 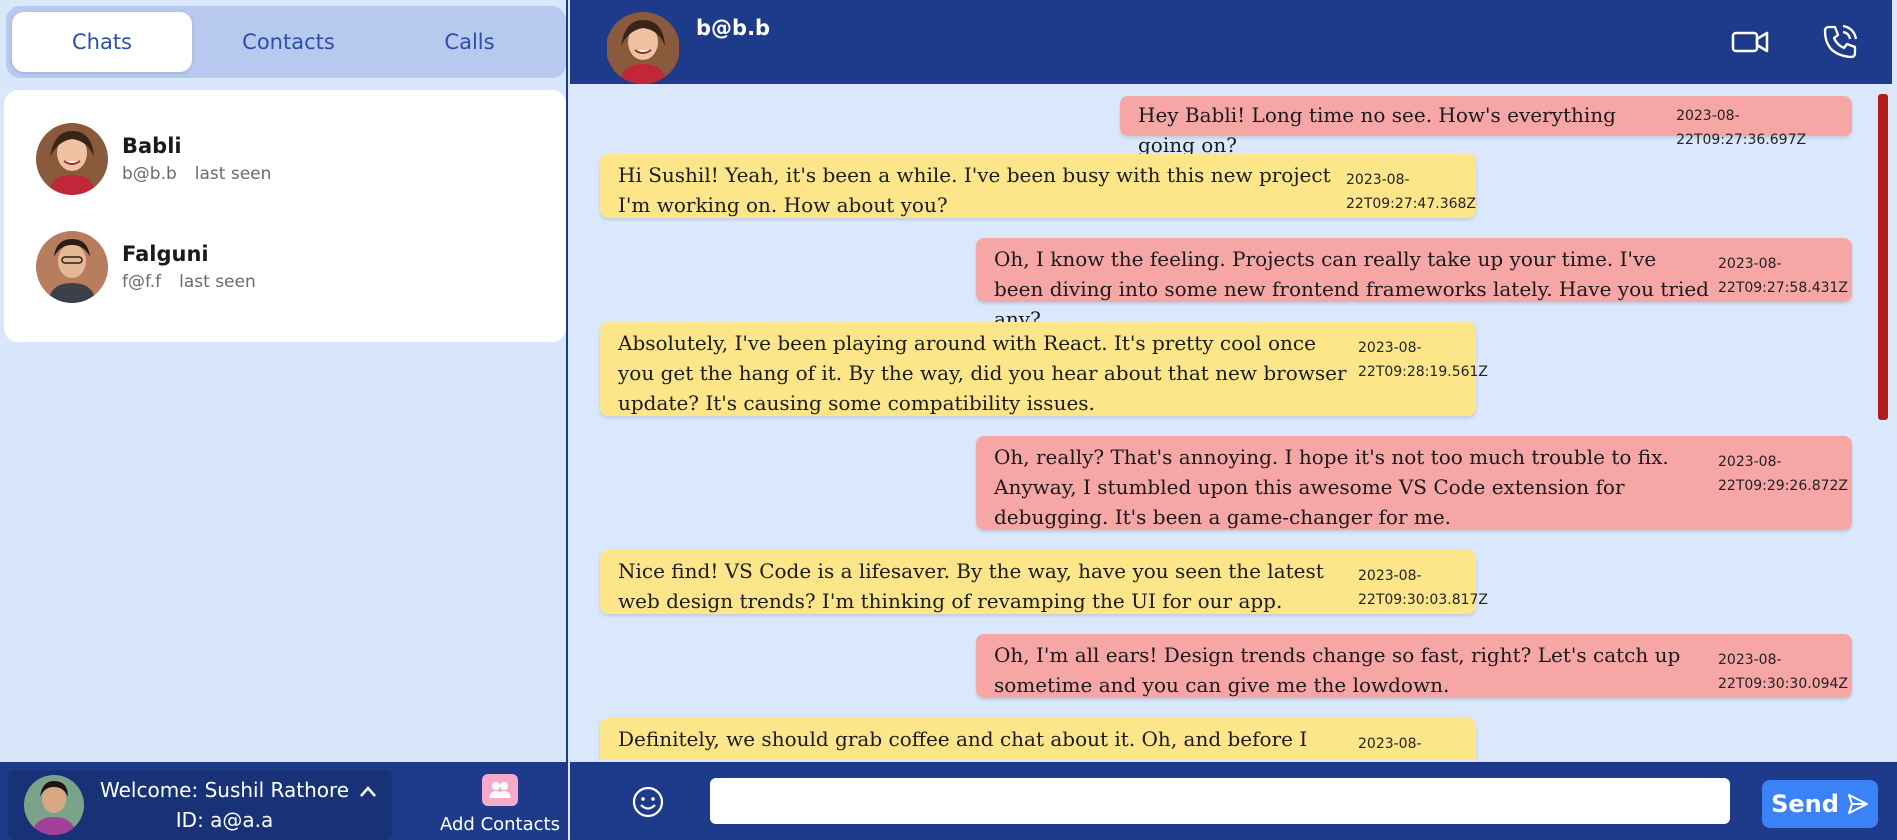 What do you see at coordinates (152, 146) in the screenshot?
I see `contact-name: Babli` at bounding box center [152, 146].